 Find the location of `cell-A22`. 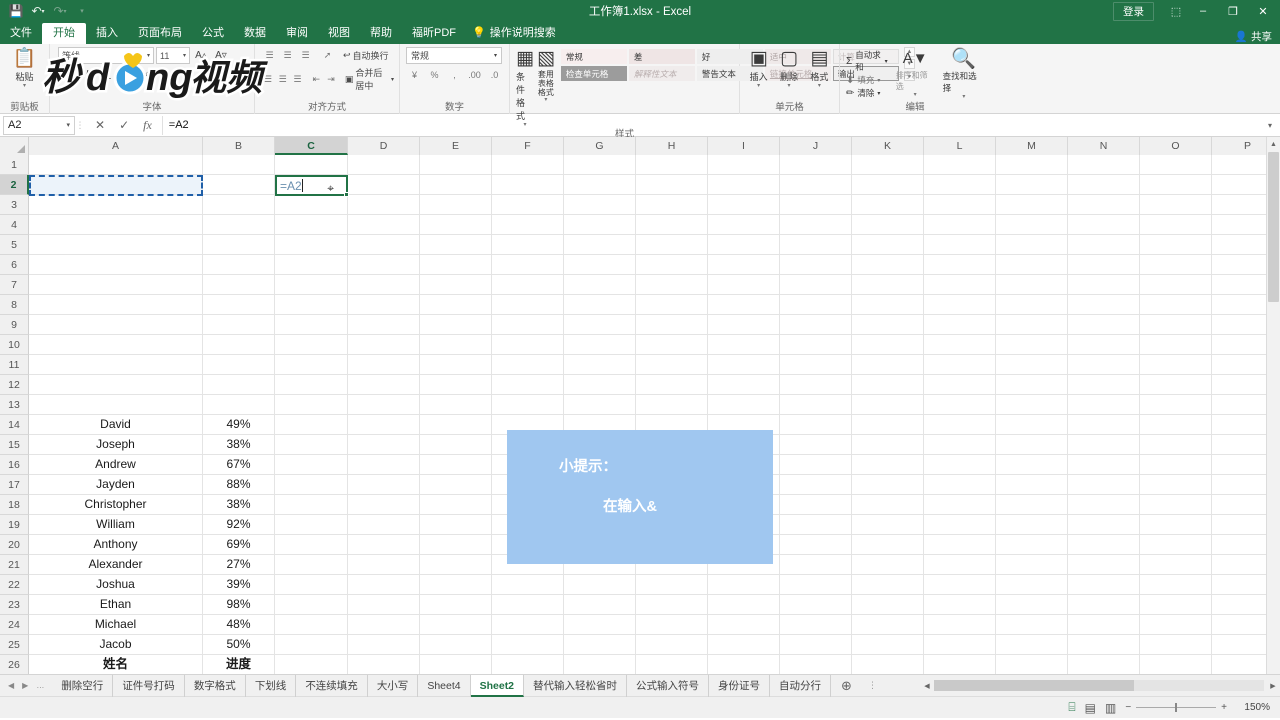

cell-A22 is located at coordinates (116, 245).